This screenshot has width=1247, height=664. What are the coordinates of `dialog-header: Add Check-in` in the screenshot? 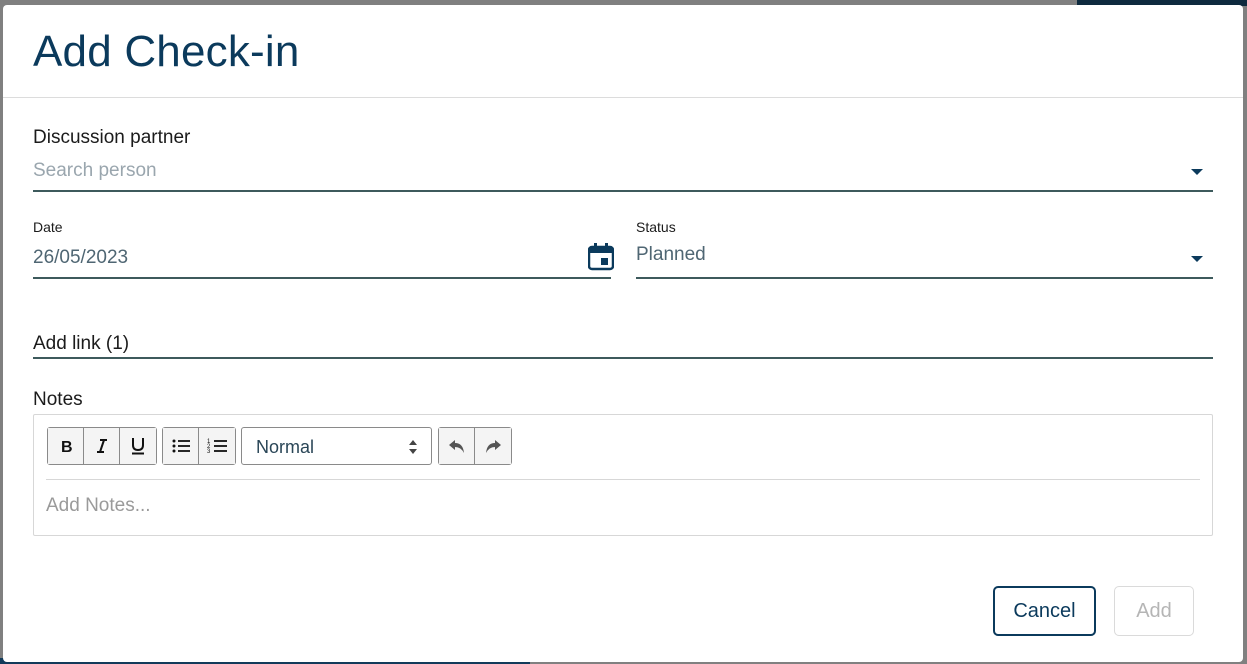 It's located at (623, 51).